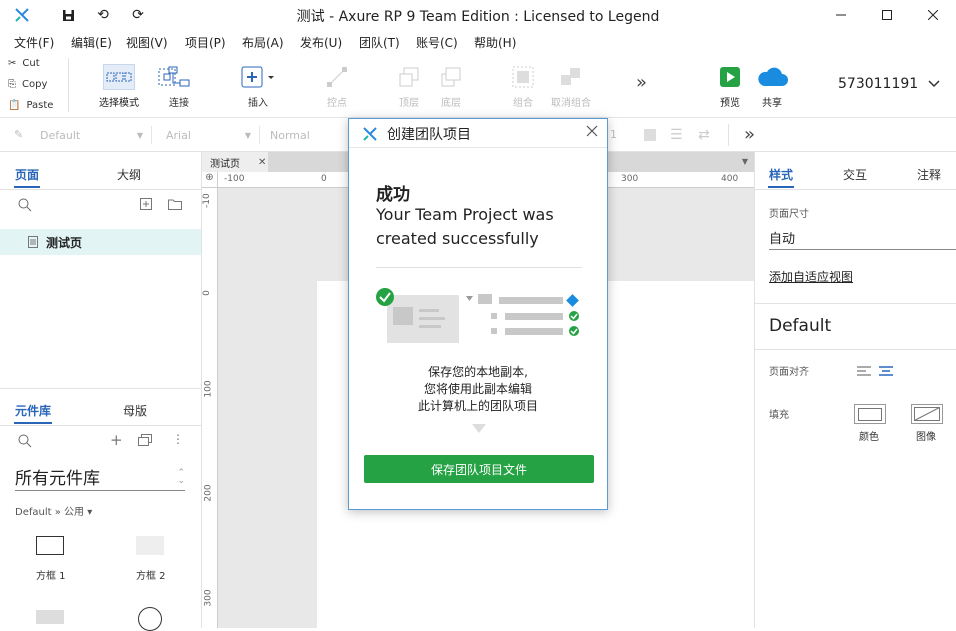  What do you see at coordinates (263, 42) in the screenshot?
I see `menu-arrange: 布局(A)` at bounding box center [263, 42].